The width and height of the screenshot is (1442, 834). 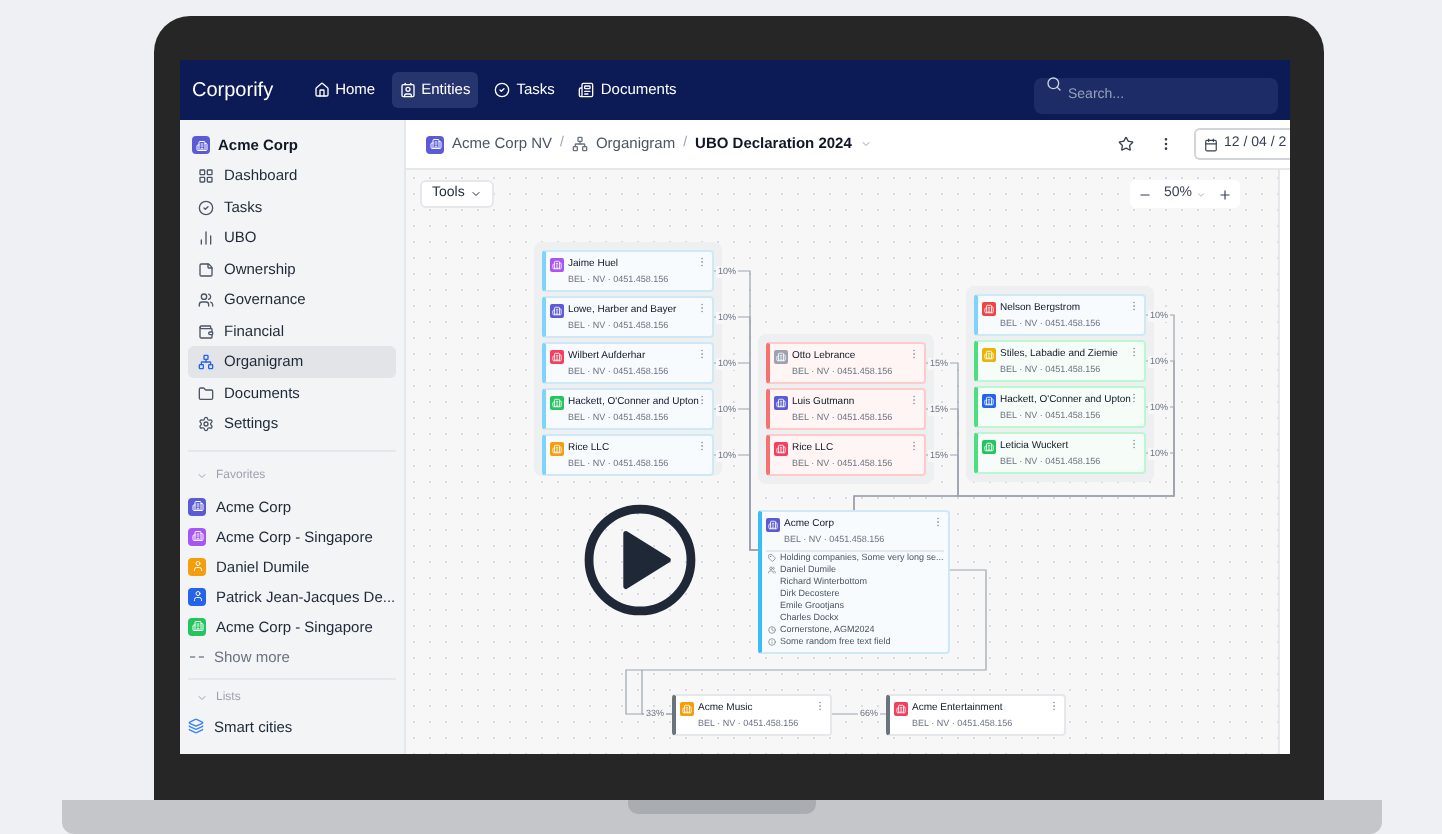 What do you see at coordinates (854, 582) in the screenshot?
I see `entity-card` at bounding box center [854, 582].